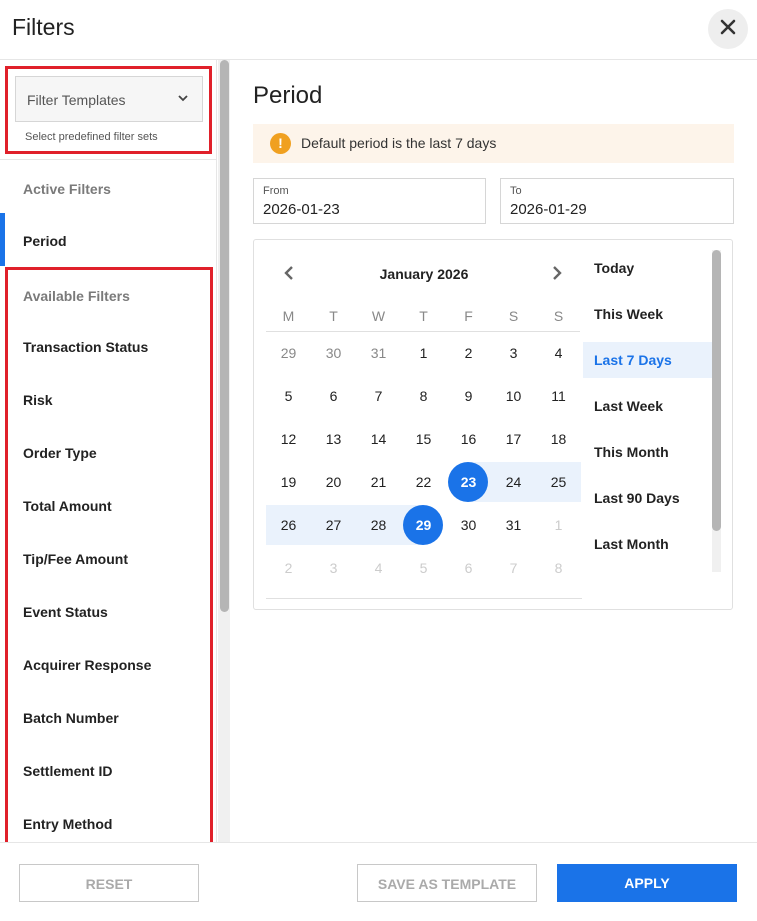 Image resolution: width=757 pixels, height=921 pixels. Describe the element at coordinates (76, 296) in the screenshot. I see `available-filters-heading: Available Filters` at that location.